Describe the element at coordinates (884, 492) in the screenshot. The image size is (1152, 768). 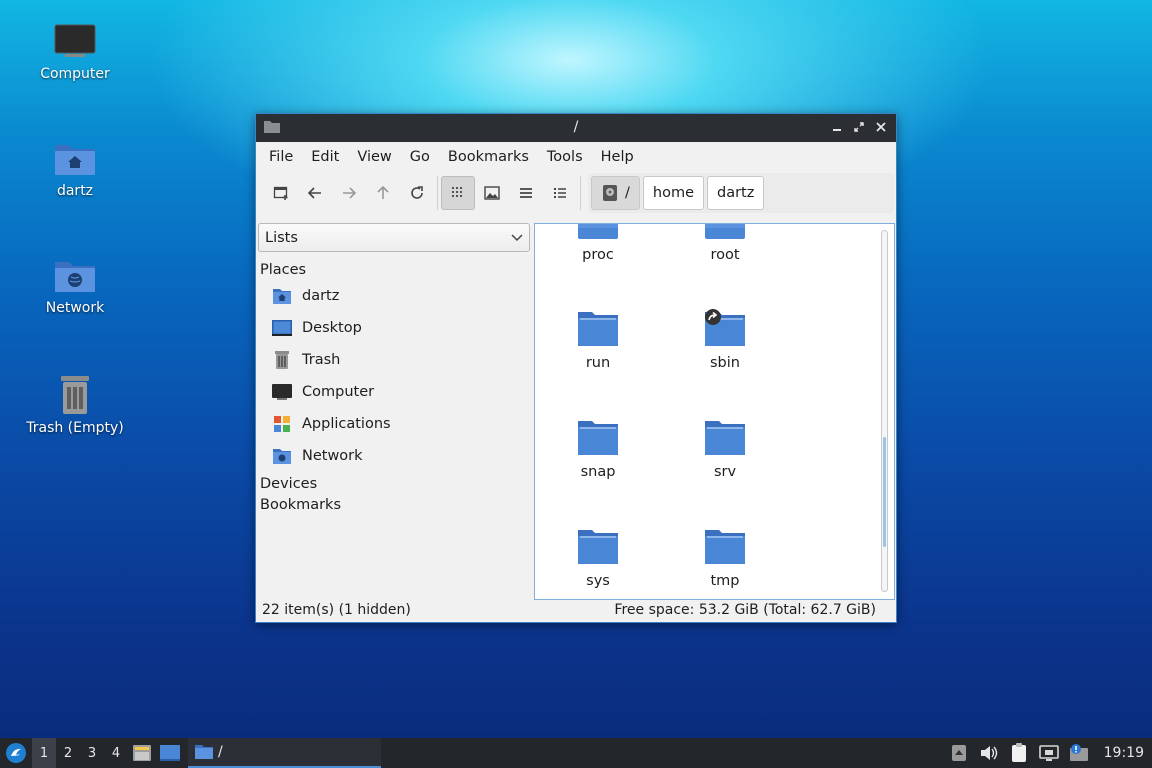
I see `scrollbar-thumb` at that location.